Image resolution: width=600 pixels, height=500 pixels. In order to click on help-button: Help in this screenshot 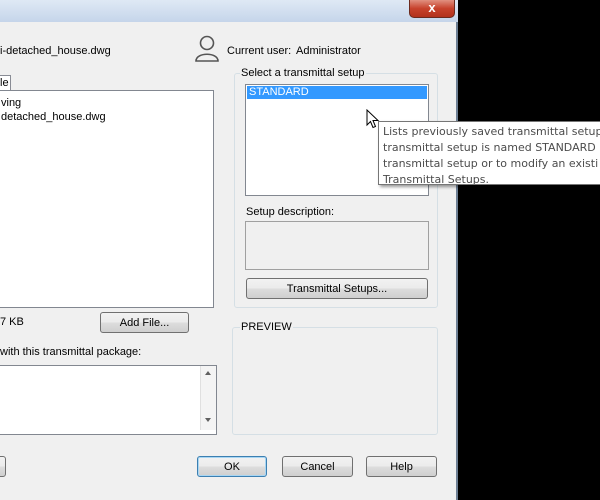, I will do `click(401, 466)`.